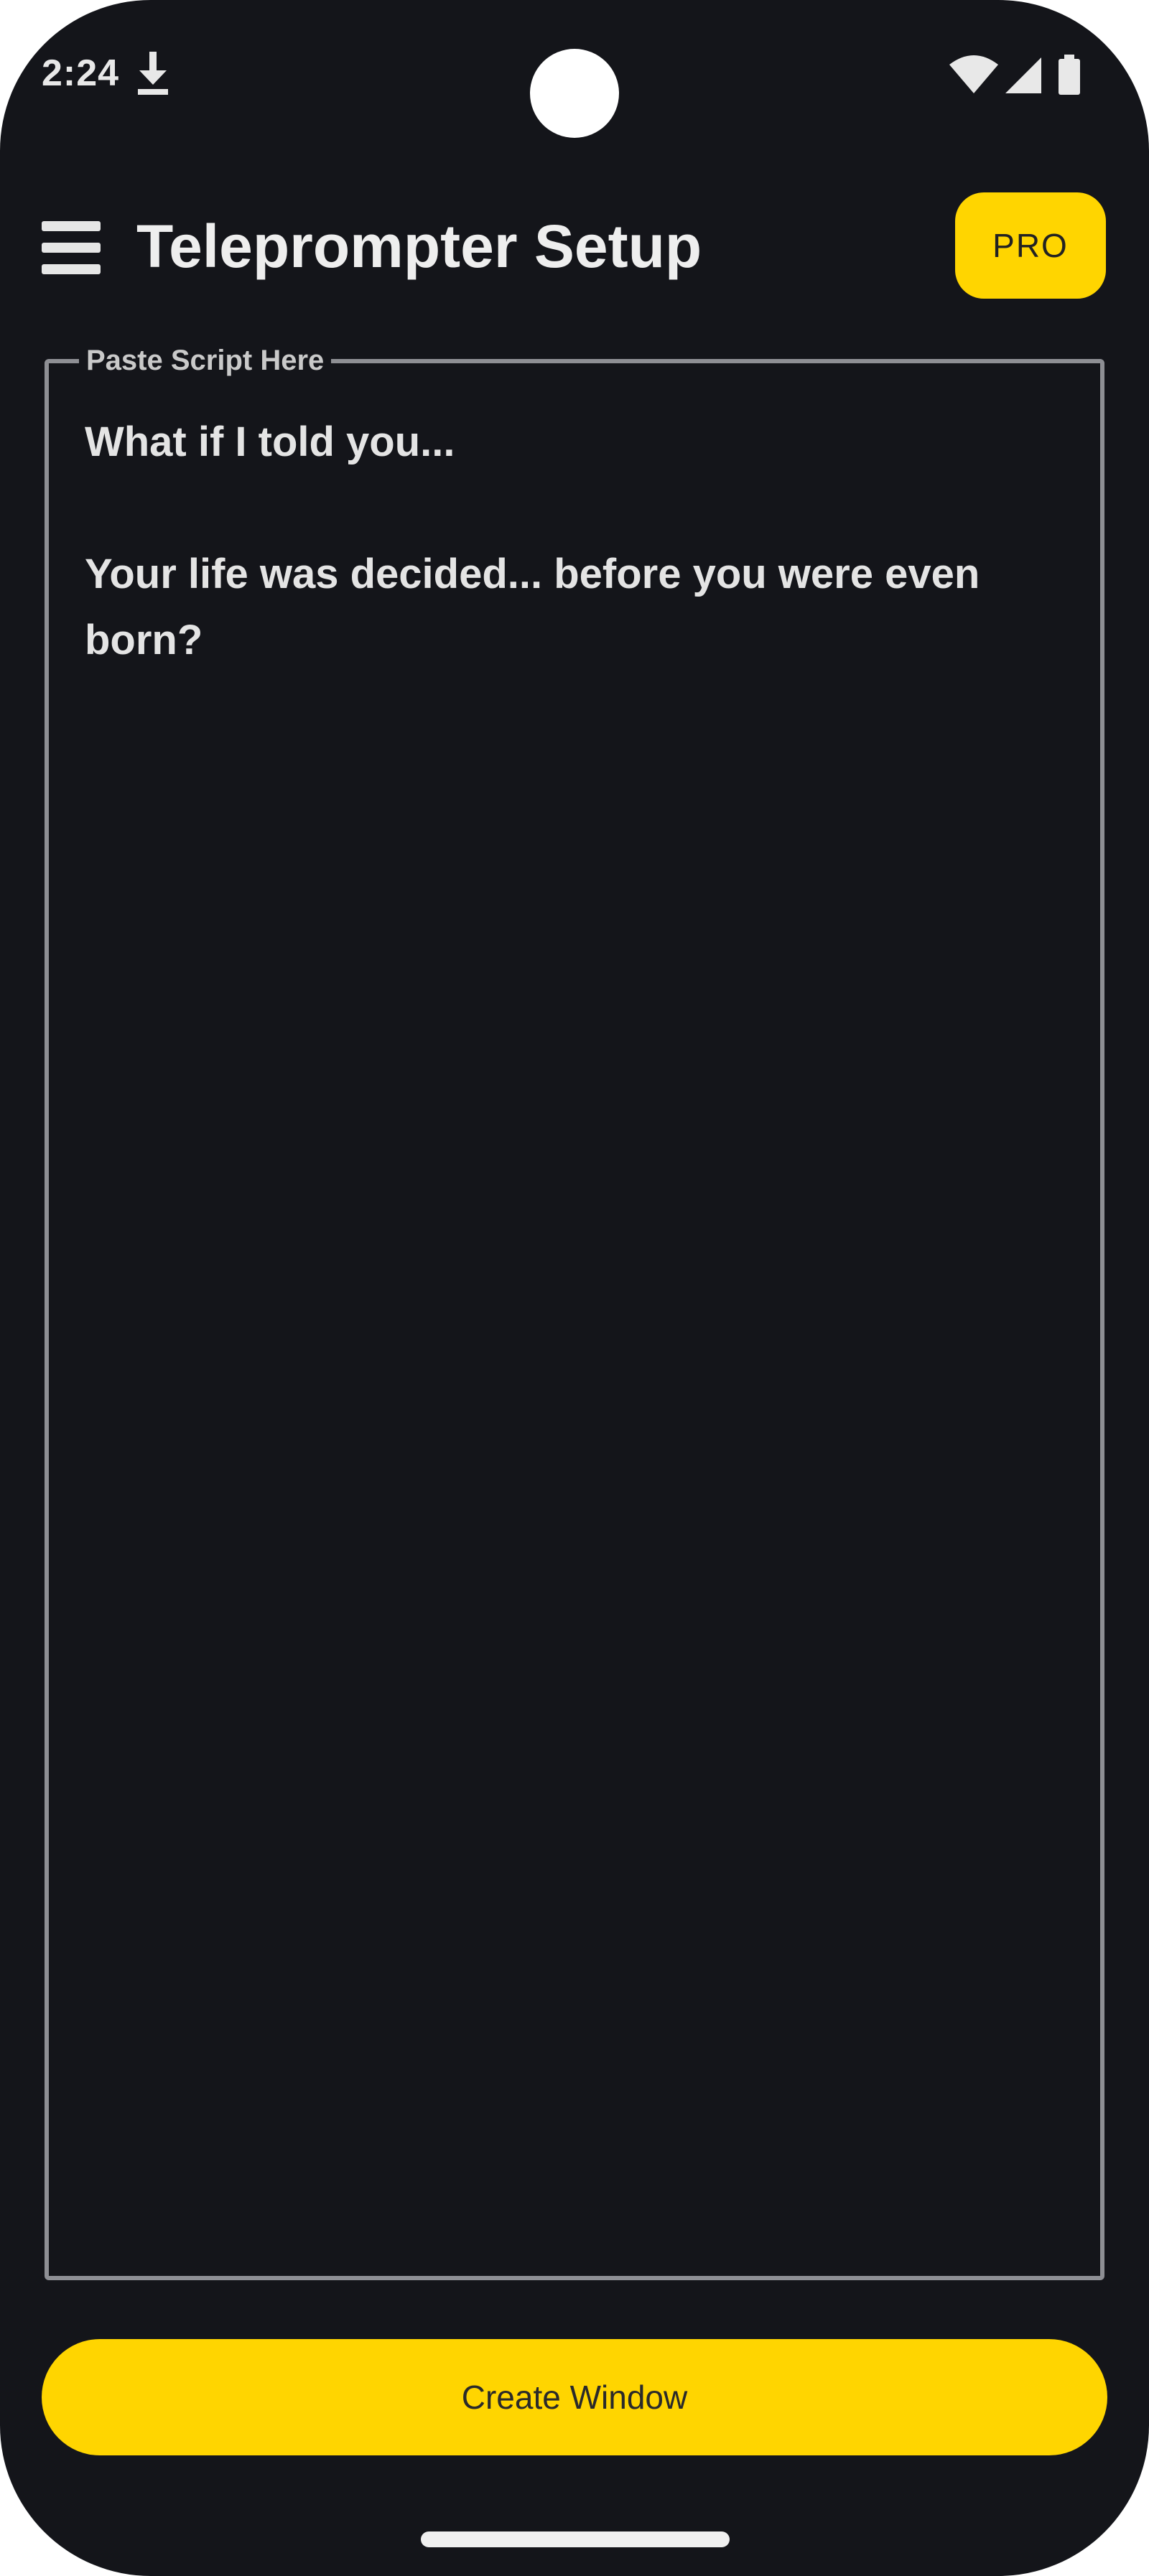  I want to click on status-icons, so click(1016, 75).